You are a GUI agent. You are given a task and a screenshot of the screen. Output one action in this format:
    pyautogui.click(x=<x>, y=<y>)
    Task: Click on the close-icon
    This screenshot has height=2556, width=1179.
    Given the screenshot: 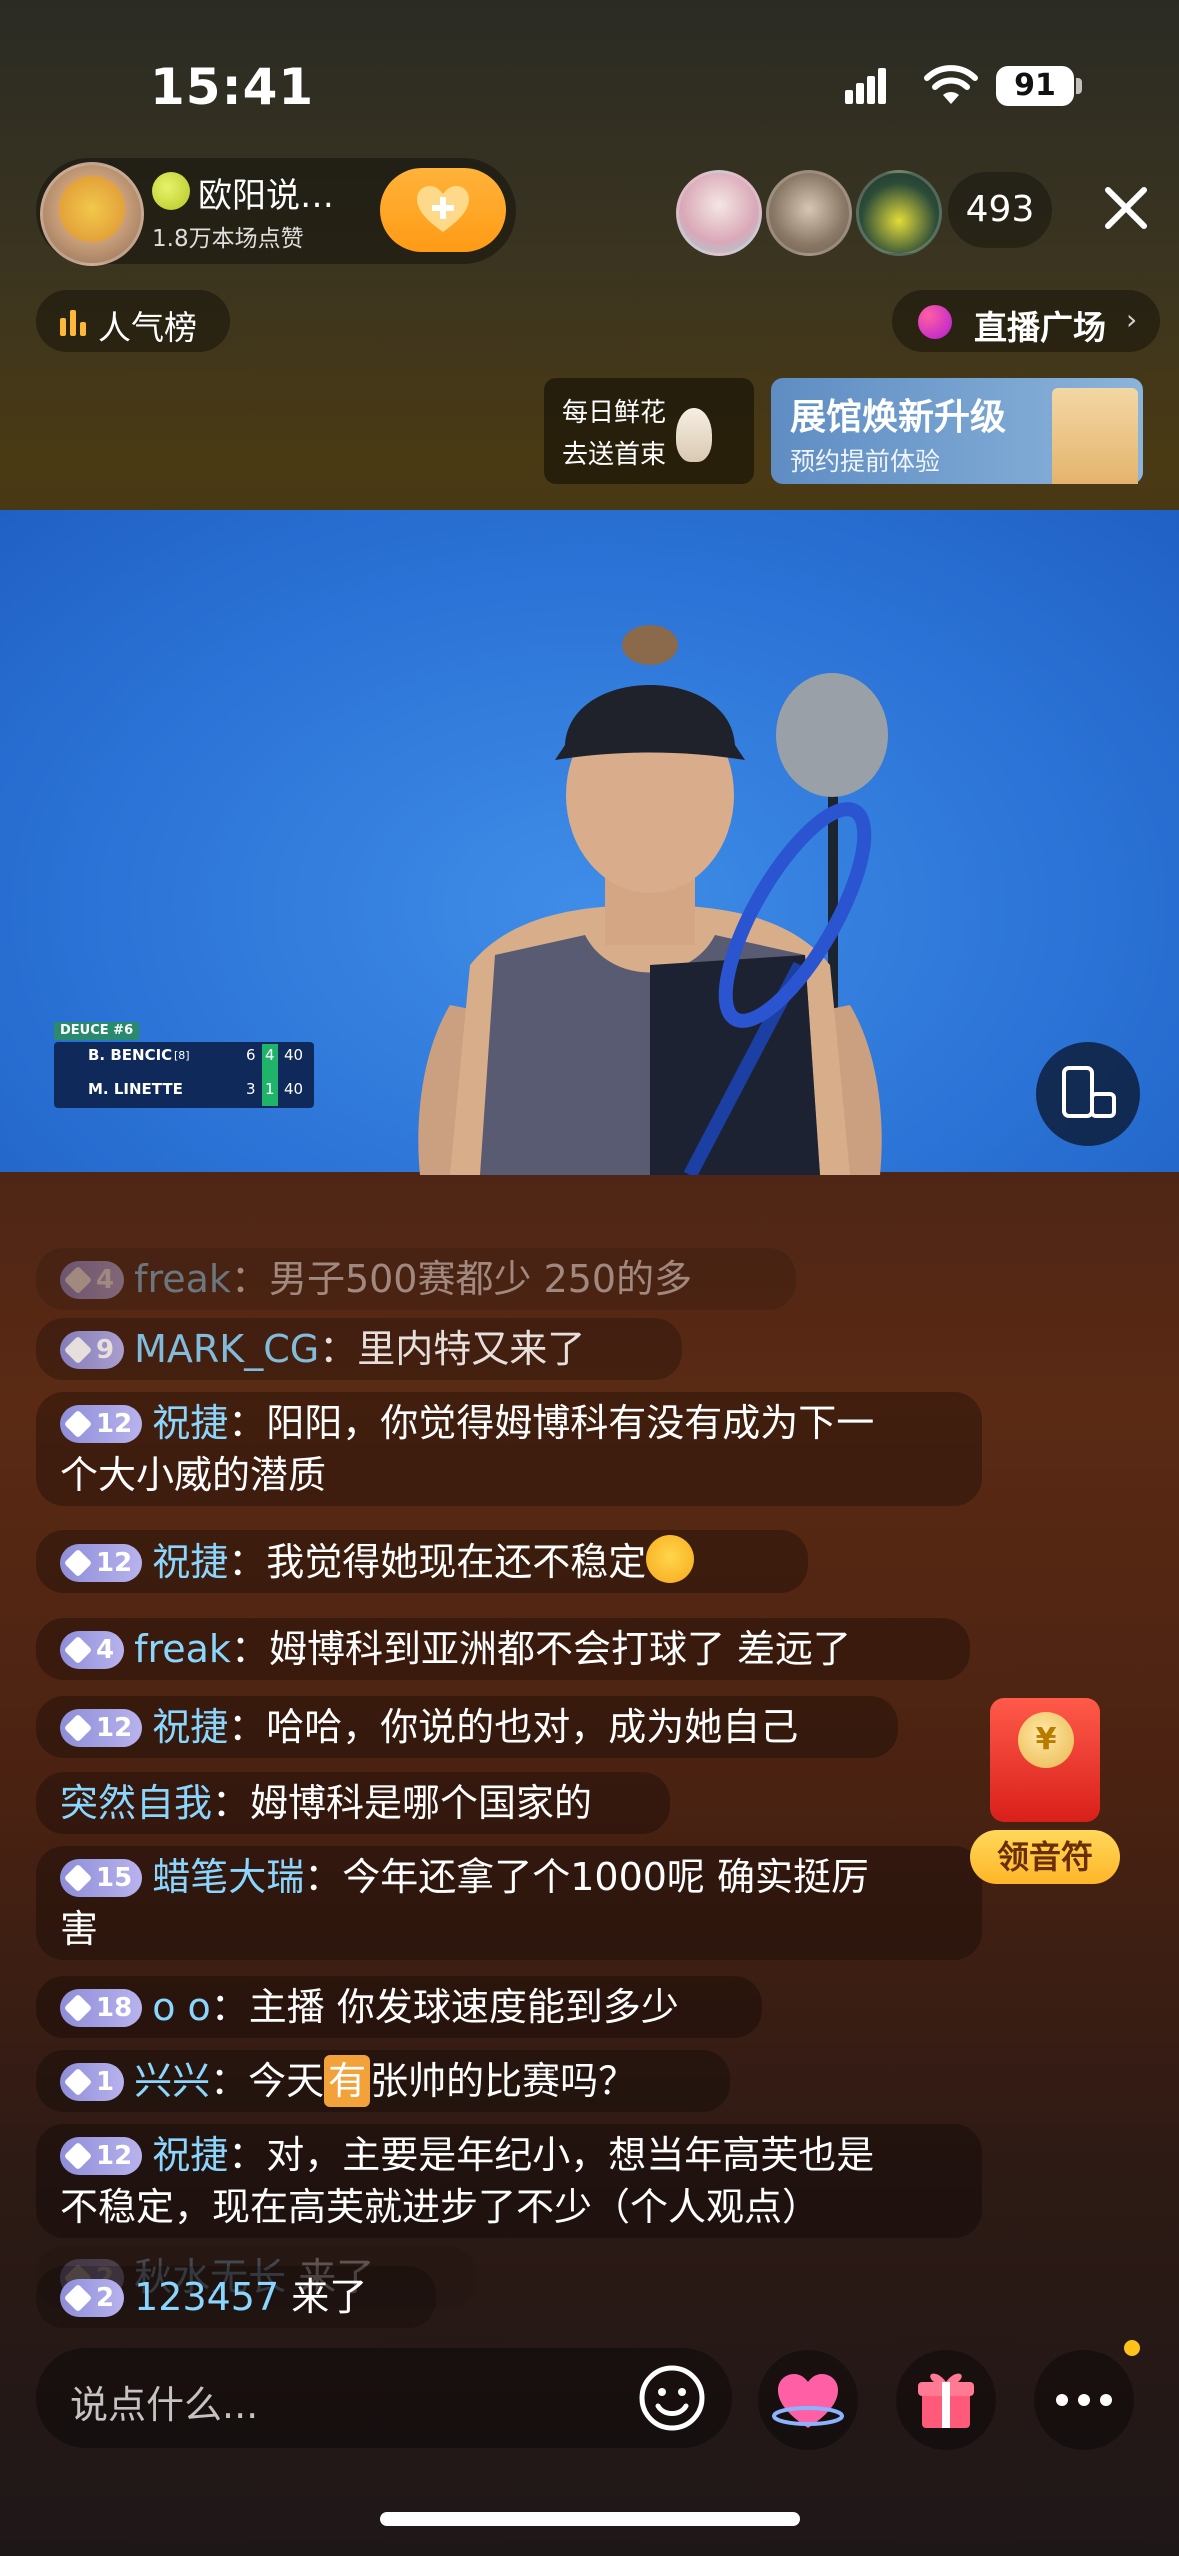 What is the action you would take?
    pyautogui.click(x=1126, y=208)
    